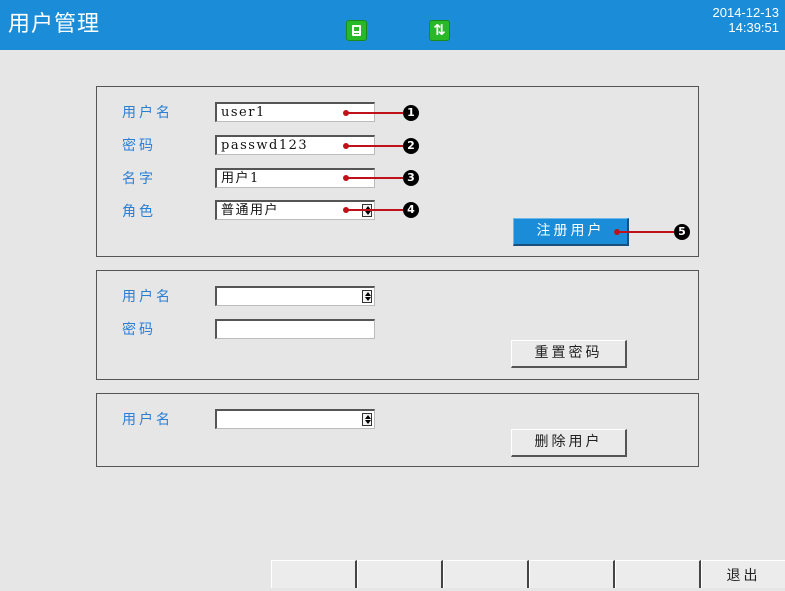 The image size is (785, 591). What do you see at coordinates (411, 113) in the screenshot?
I see `marker-1: 1` at bounding box center [411, 113].